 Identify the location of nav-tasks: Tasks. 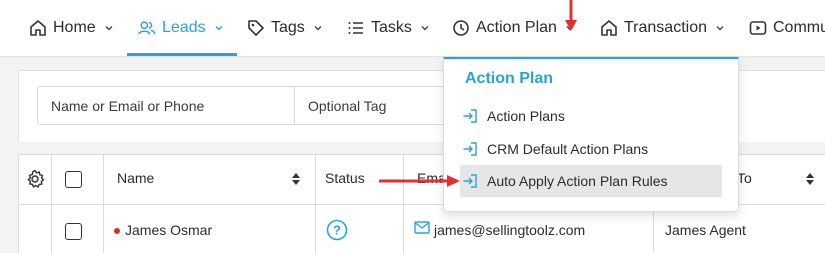
(388, 28).